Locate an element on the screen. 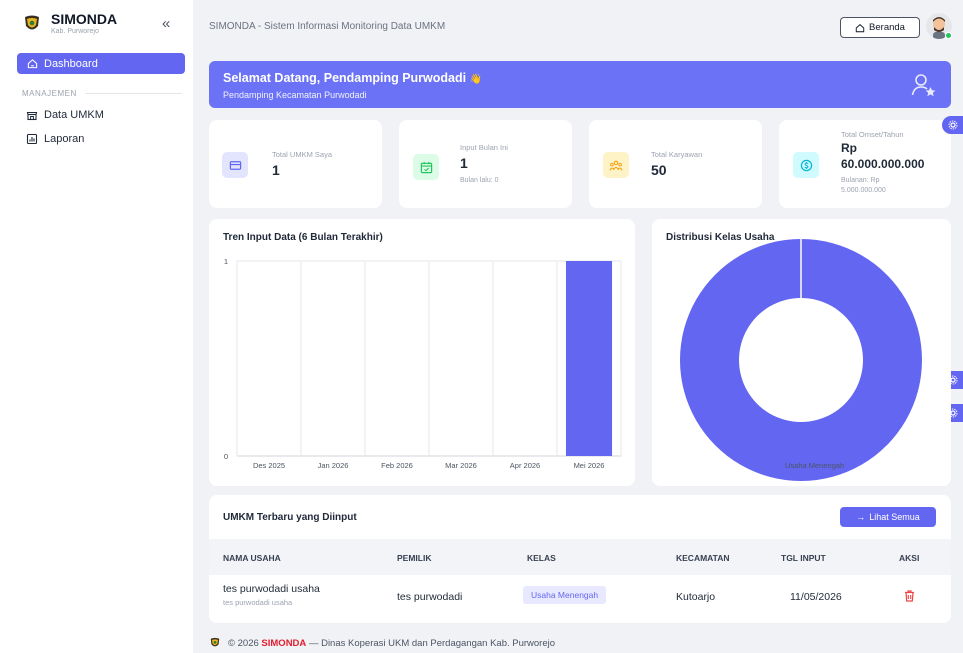  column-header: KECAMATAN is located at coordinates (703, 558).